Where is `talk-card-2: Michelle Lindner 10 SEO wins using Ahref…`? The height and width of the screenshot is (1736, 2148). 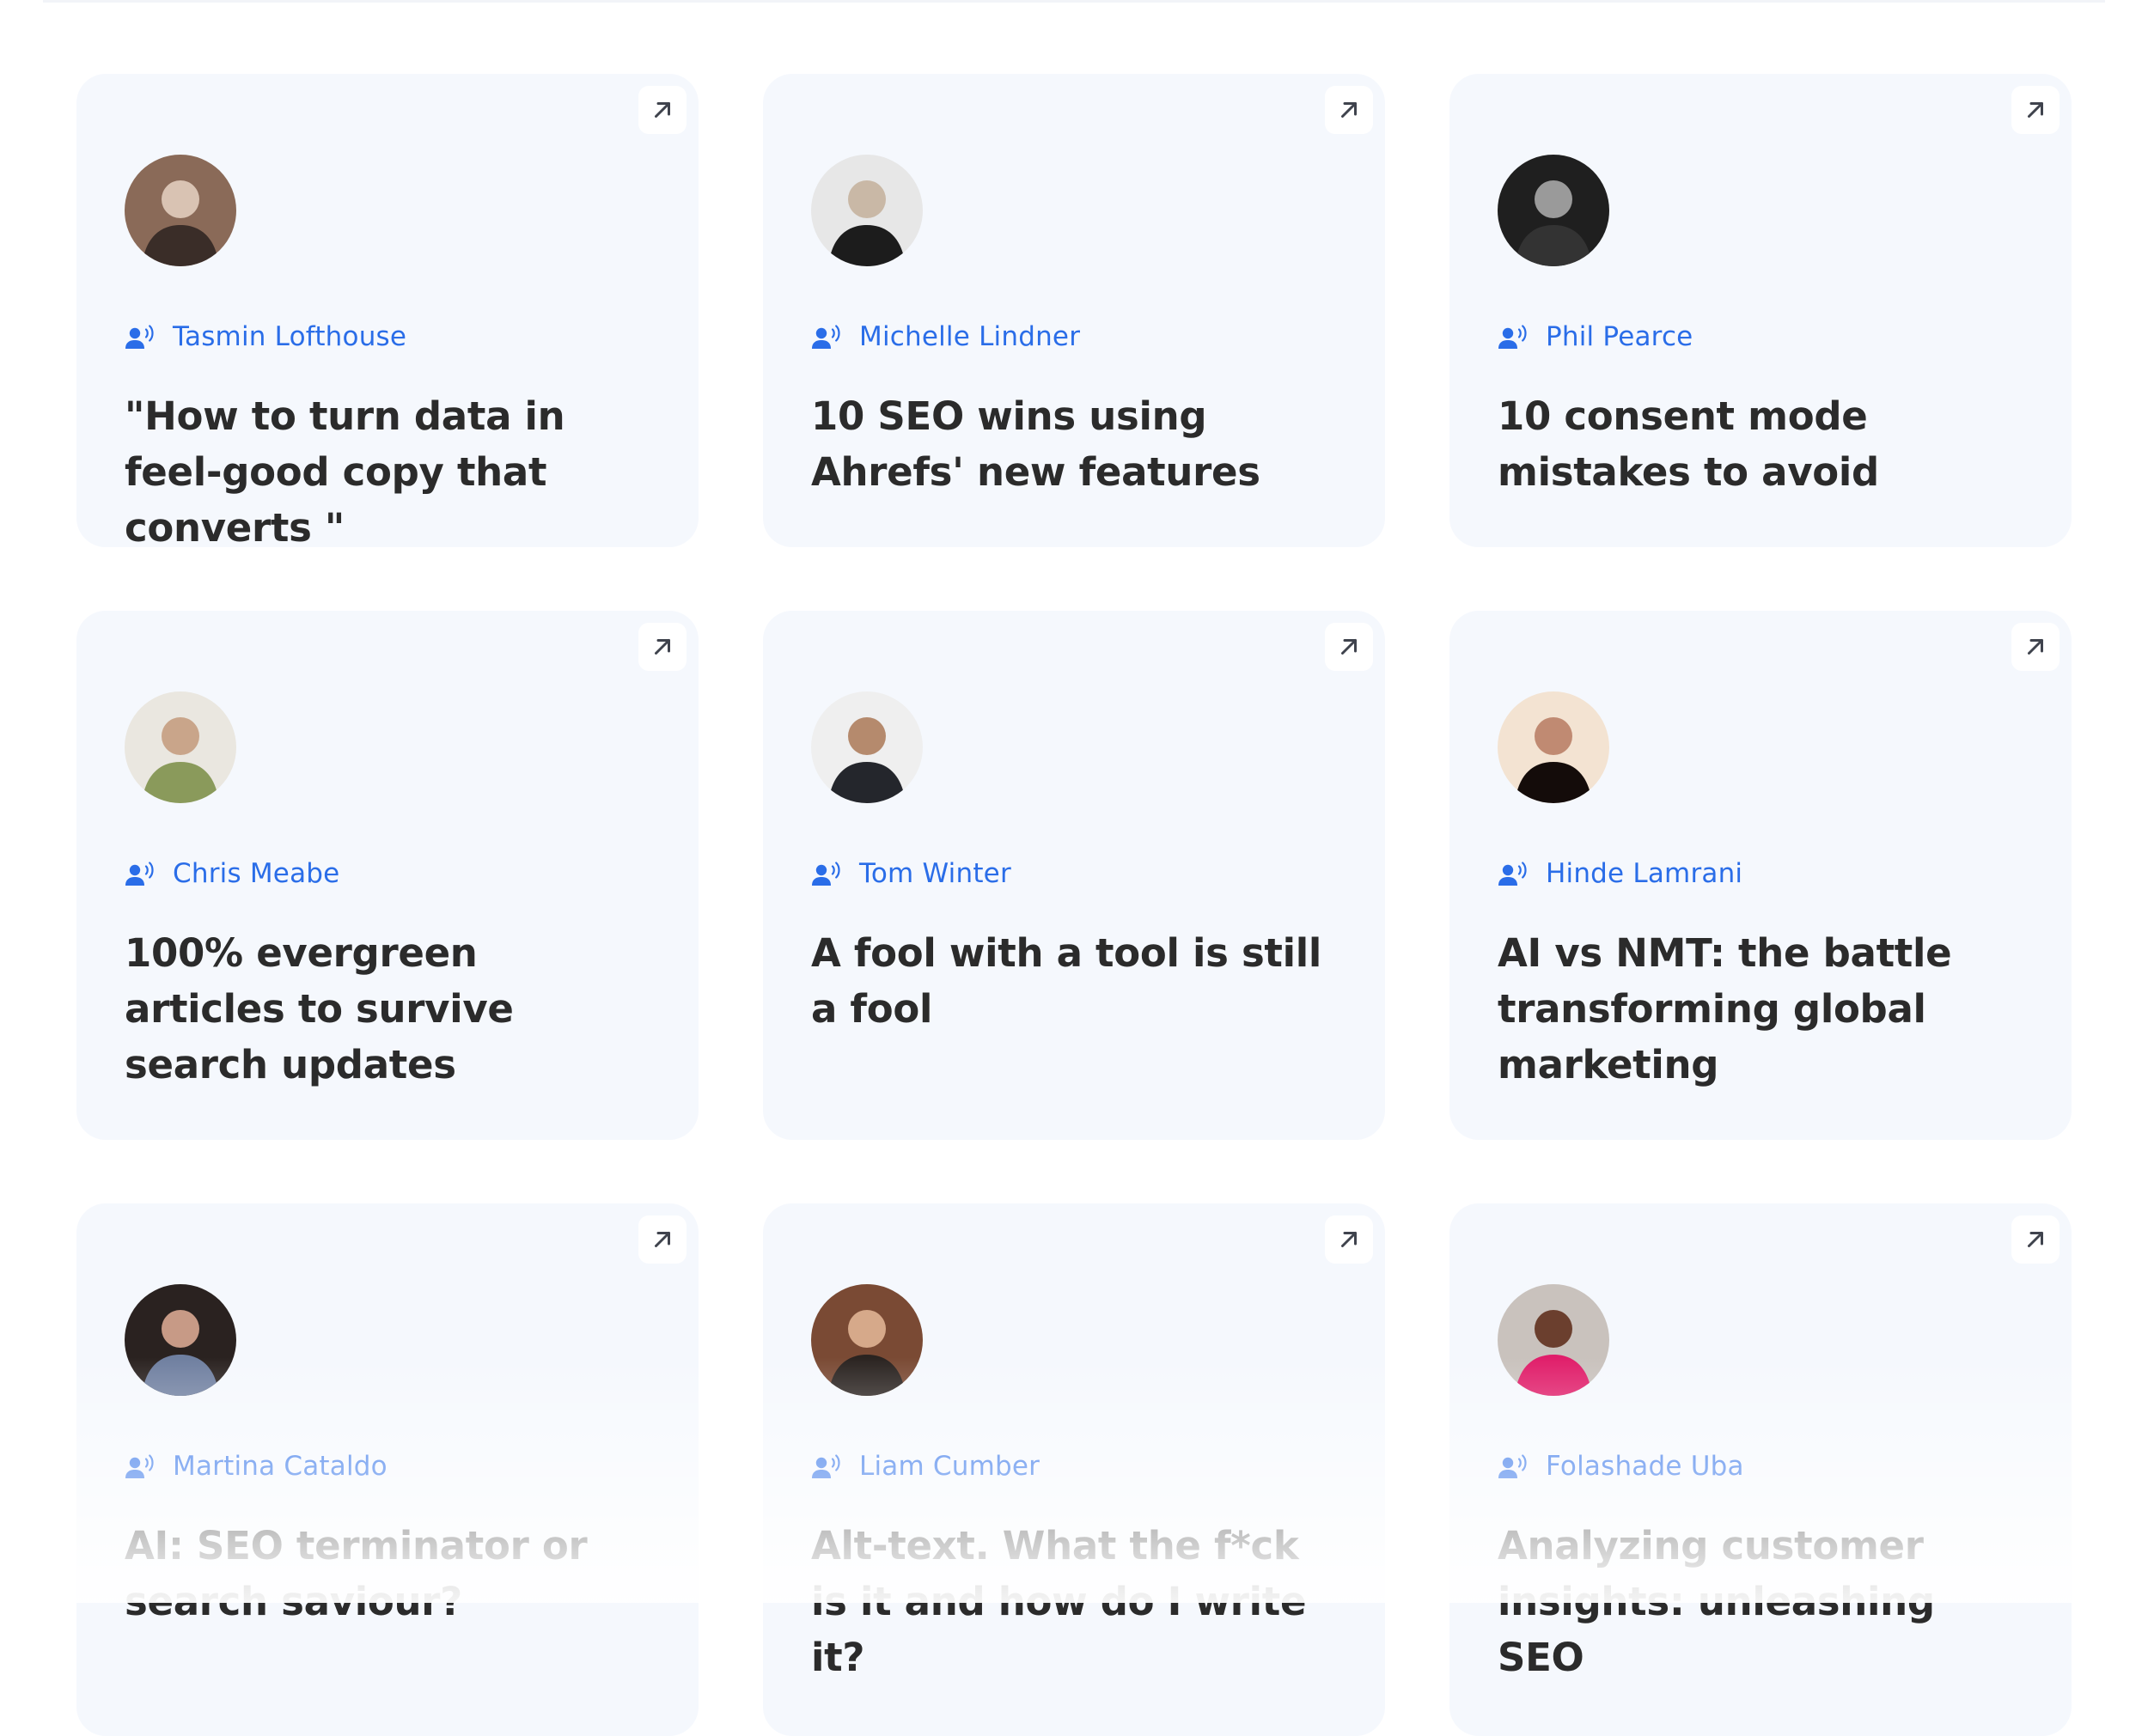 talk-card-2: Michelle Lindner 10 SEO wins using Ahref… is located at coordinates (1074, 310).